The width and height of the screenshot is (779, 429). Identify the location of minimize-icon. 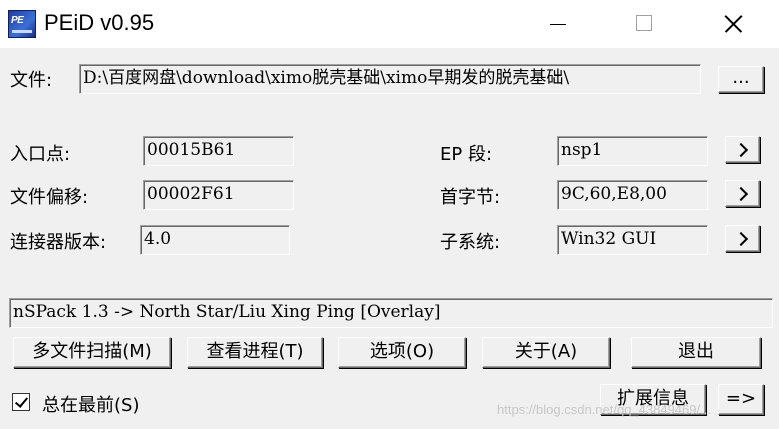
(558, 24).